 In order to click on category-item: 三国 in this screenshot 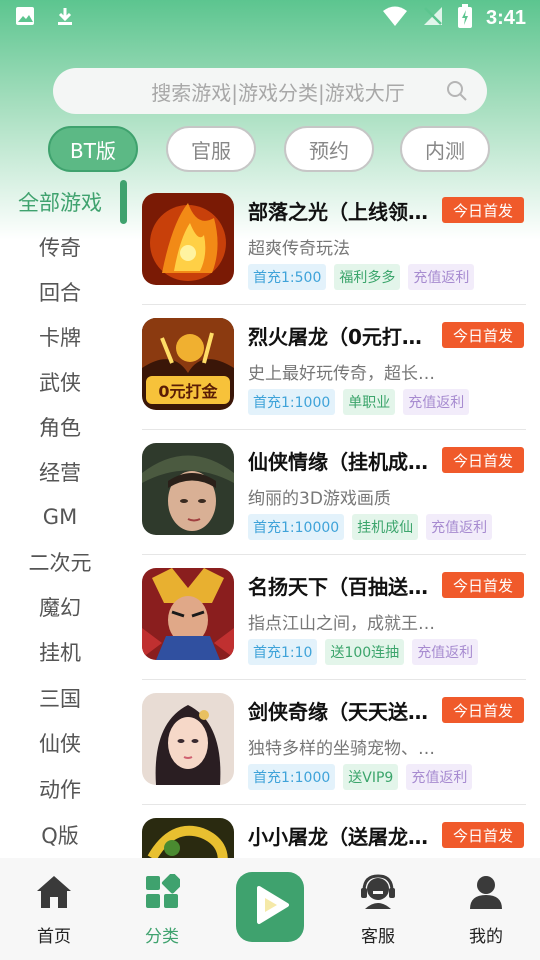, I will do `click(60, 698)`.